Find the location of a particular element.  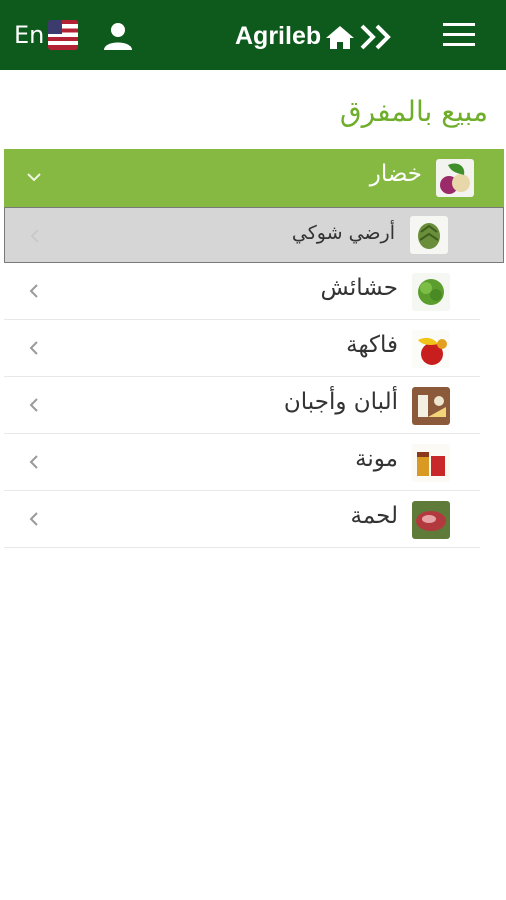

category-herbs: حشائش is located at coordinates (242, 291).